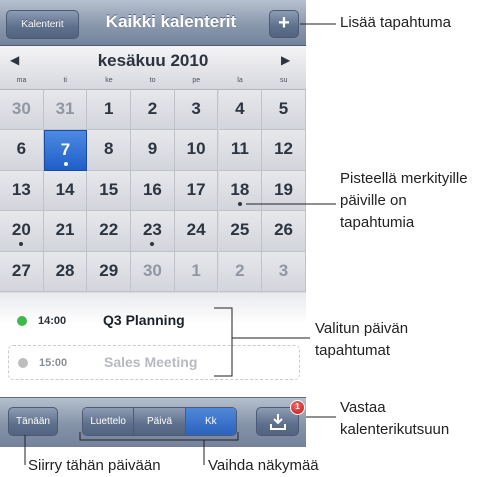  I want to click on day-cell: 9, so click(153, 150).